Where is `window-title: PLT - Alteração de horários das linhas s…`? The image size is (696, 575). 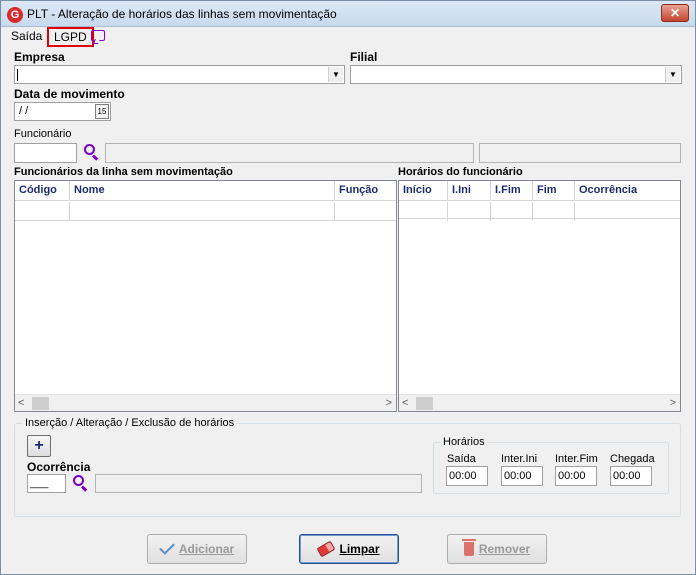
window-title: PLT - Alteração de horários das linhas s… is located at coordinates (182, 14).